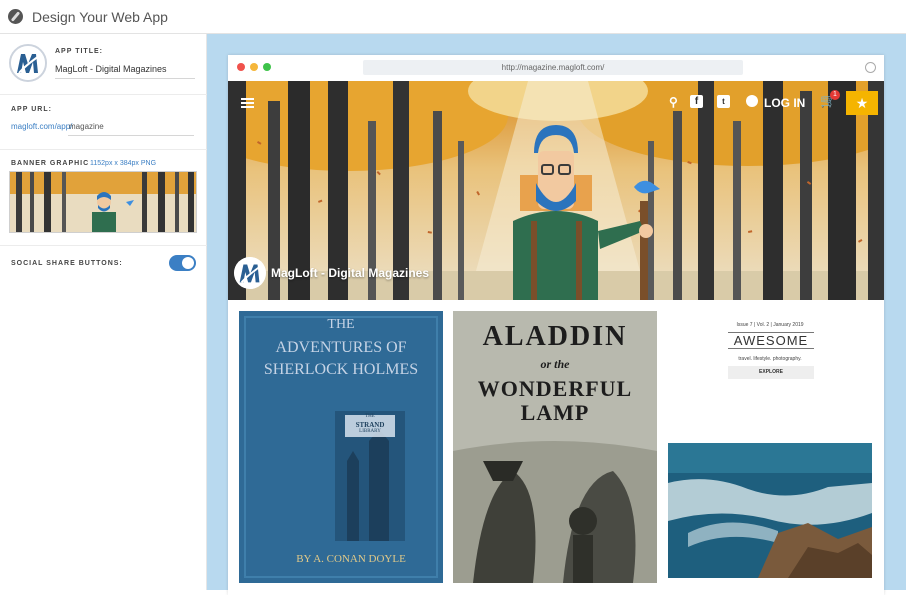 This screenshot has height=595, width=906. What do you see at coordinates (771, 340) in the screenshot?
I see `awesome-title: AWESOME` at bounding box center [771, 340].